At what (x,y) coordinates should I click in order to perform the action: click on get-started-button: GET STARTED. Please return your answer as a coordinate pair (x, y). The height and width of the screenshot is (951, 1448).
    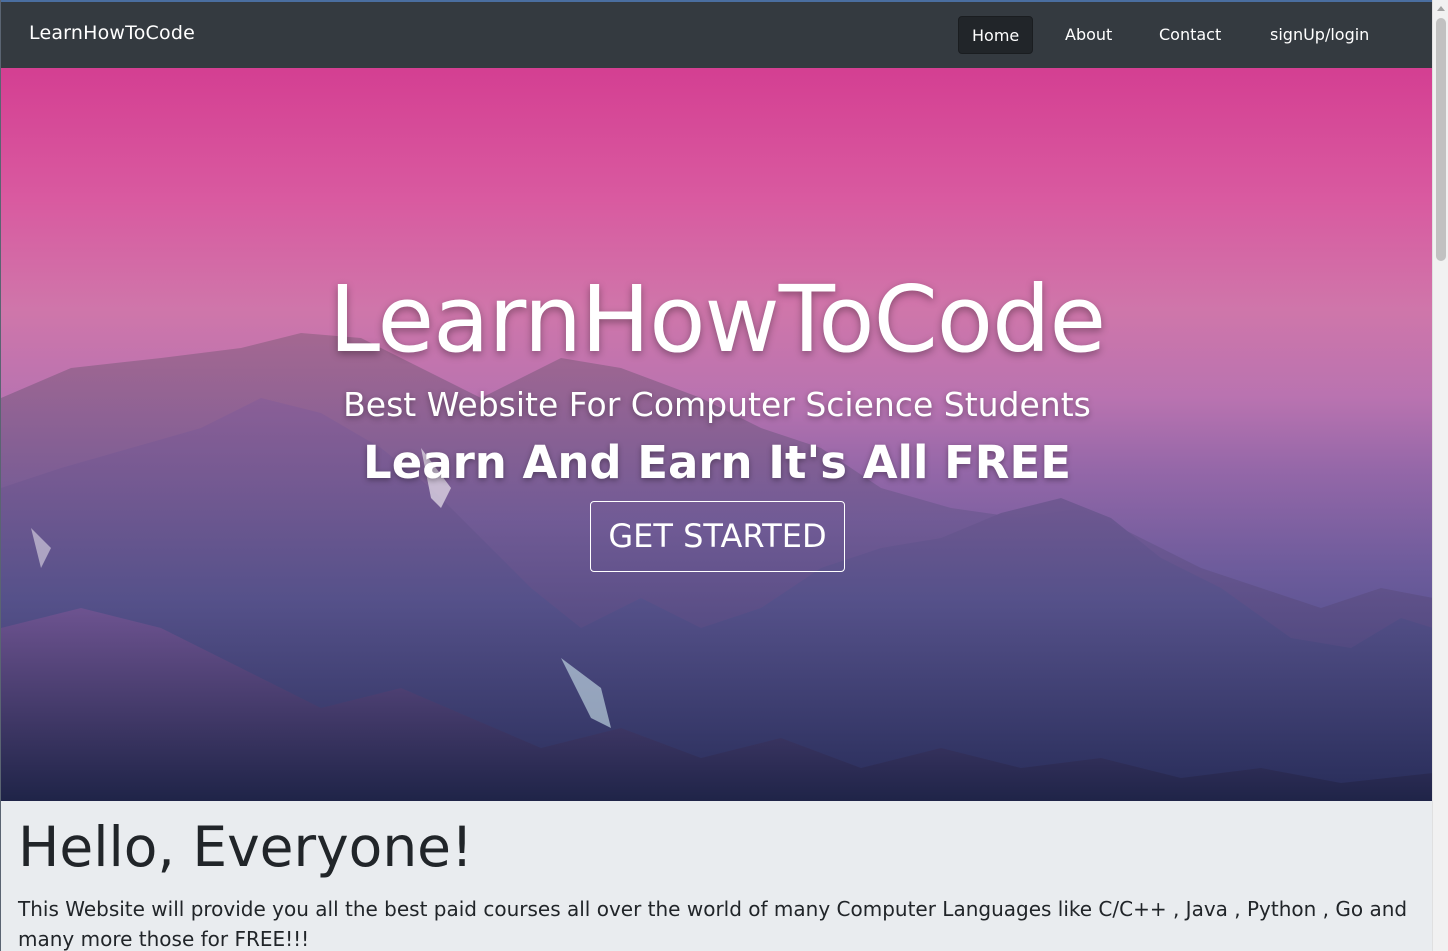
    Looking at the image, I should click on (717, 536).